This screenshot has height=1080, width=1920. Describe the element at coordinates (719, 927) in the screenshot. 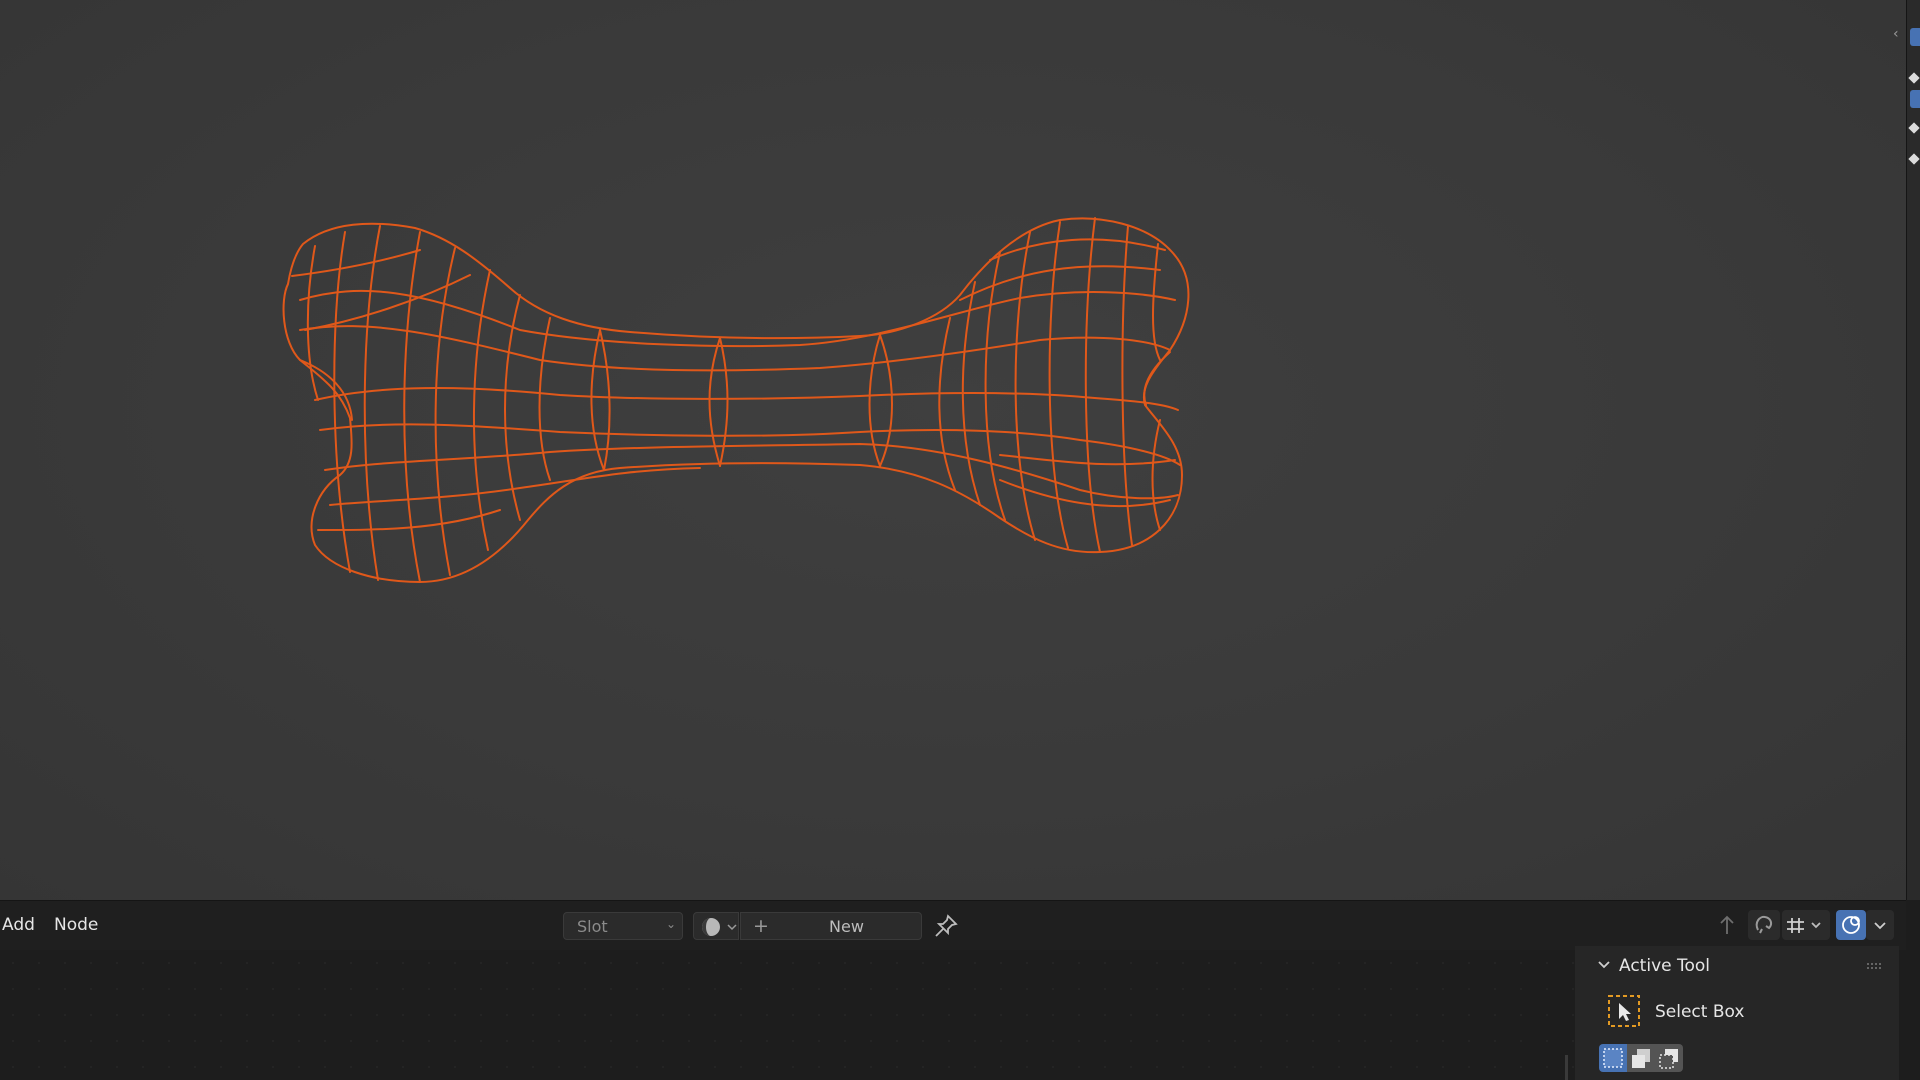

I see `material-sphere-icon` at that location.